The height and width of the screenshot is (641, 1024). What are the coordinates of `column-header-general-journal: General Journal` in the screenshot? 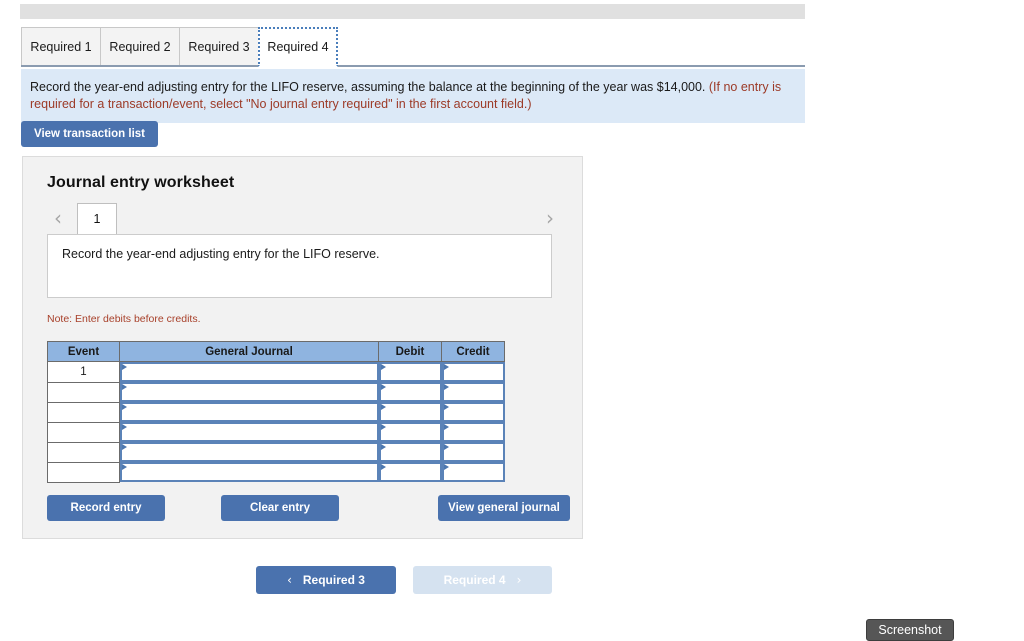 It's located at (249, 351).